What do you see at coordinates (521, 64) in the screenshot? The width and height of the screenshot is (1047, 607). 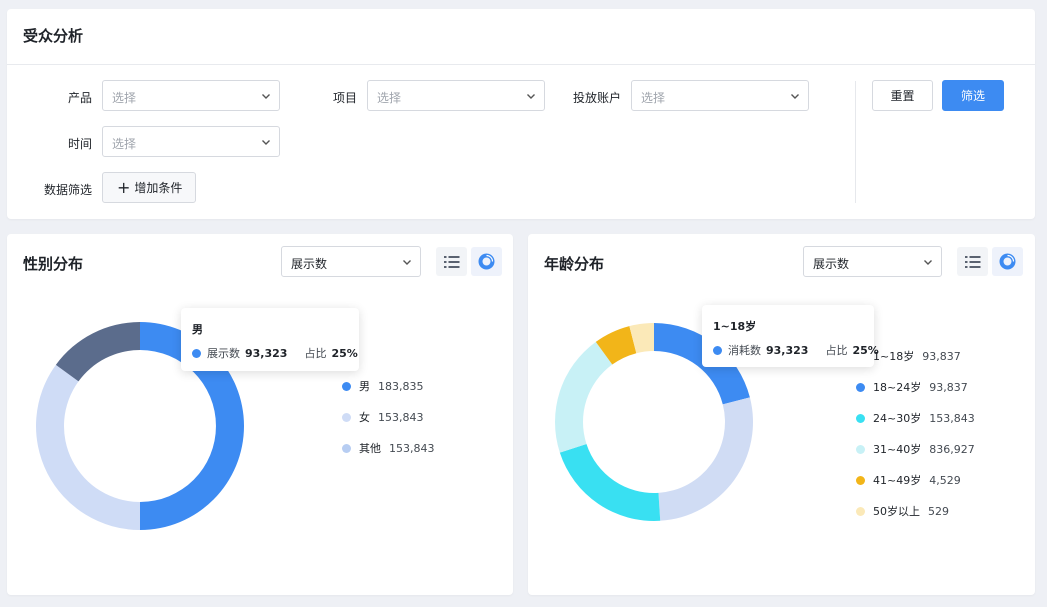 I see `header-divider` at bounding box center [521, 64].